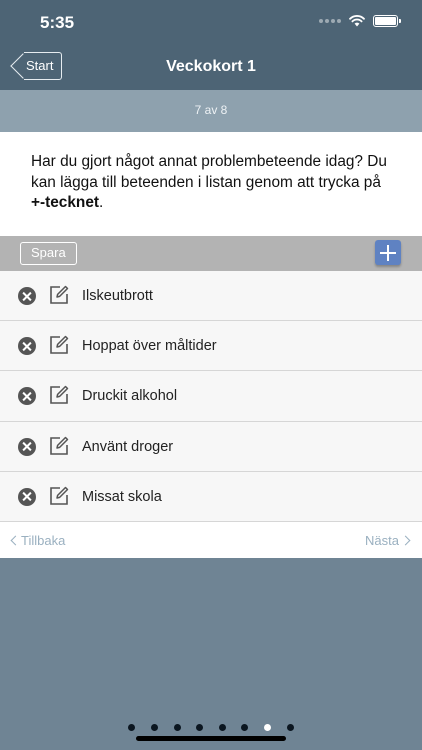  I want to click on list-item: Ilskeutbrott, so click(211, 296).